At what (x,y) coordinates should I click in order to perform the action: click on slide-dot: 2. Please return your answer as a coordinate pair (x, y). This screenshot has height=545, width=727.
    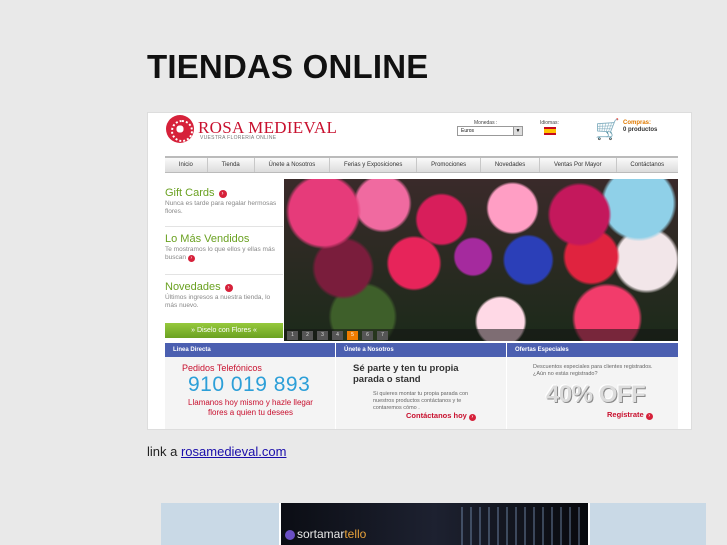
    Looking at the image, I should click on (307, 335).